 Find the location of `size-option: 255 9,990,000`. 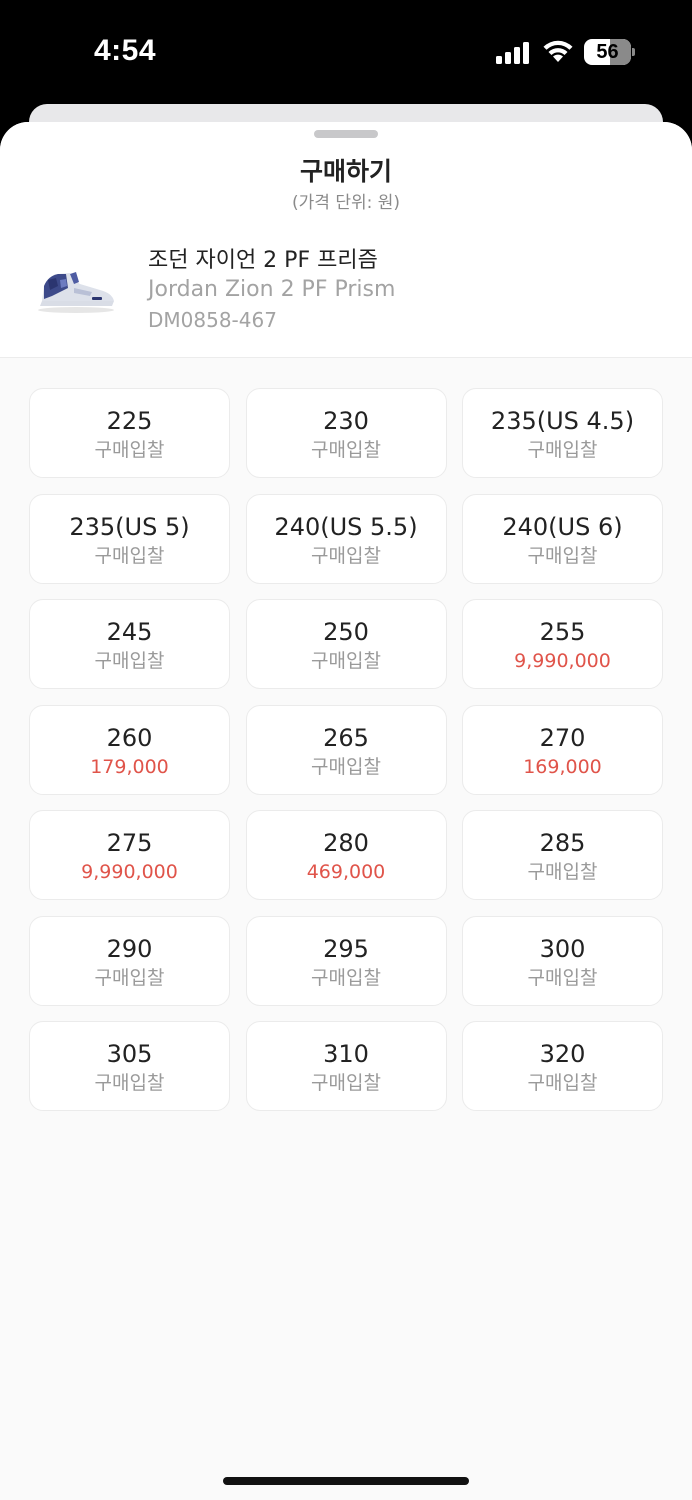

size-option: 255 9,990,000 is located at coordinates (562, 644).